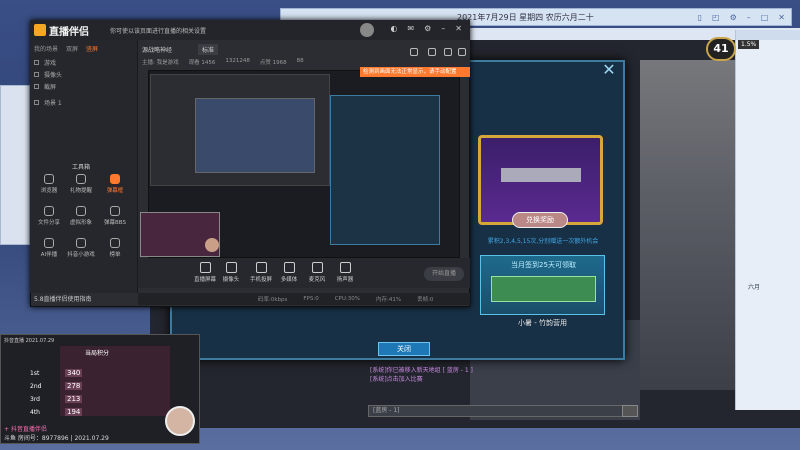 This screenshot has width=800, height=450. What do you see at coordinates (48, 74) in the screenshot?
I see `scene-item: 摄像头` at bounding box center [48, 74].